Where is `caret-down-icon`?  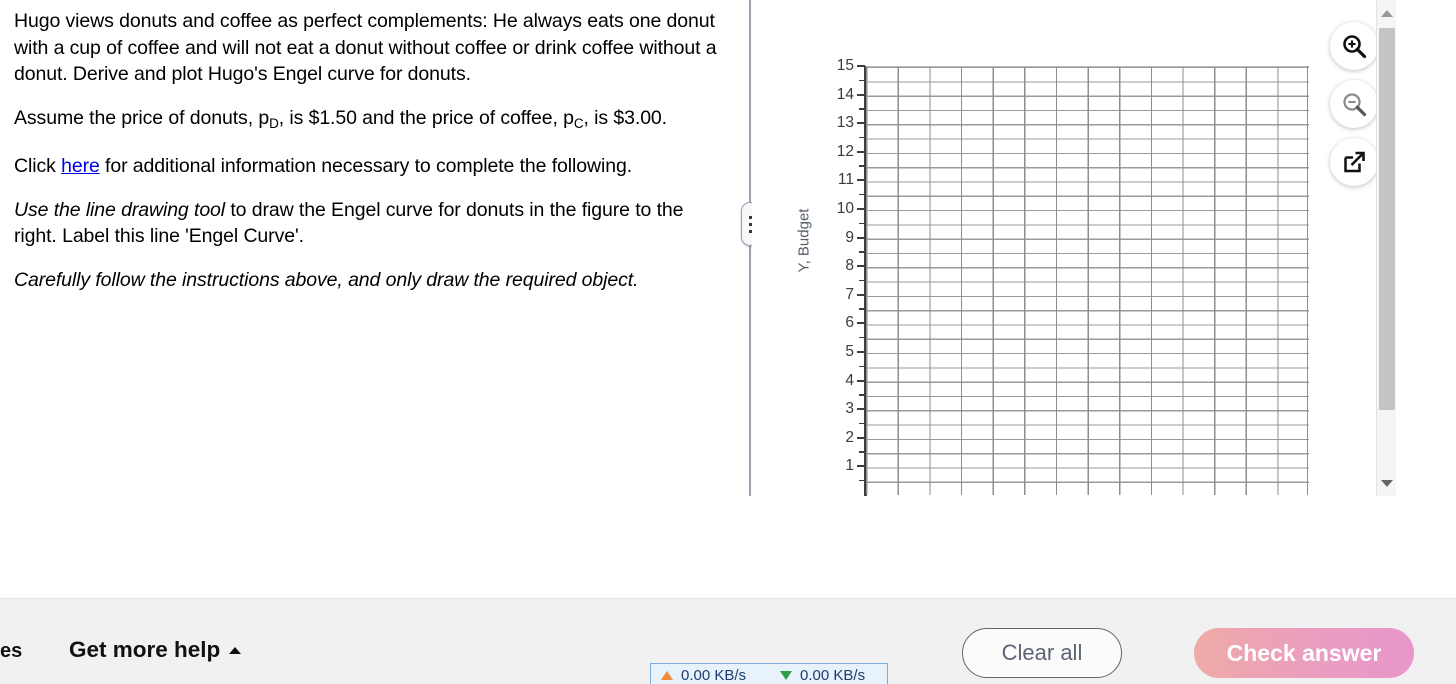
caret-down-icon is located at coordinates (1387, 483).